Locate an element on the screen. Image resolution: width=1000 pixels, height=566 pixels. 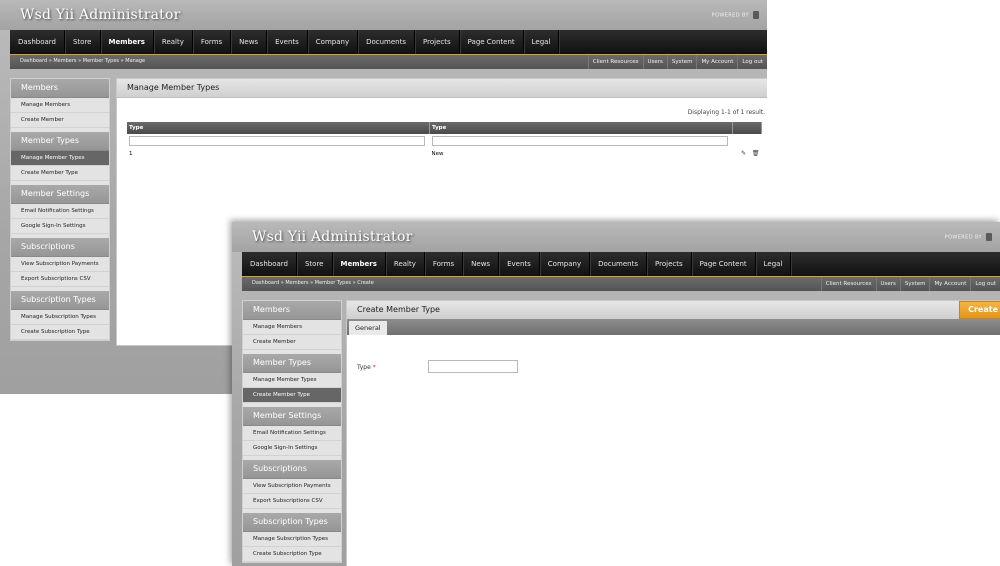
create-button: Create is located at coordinates (979, 310).